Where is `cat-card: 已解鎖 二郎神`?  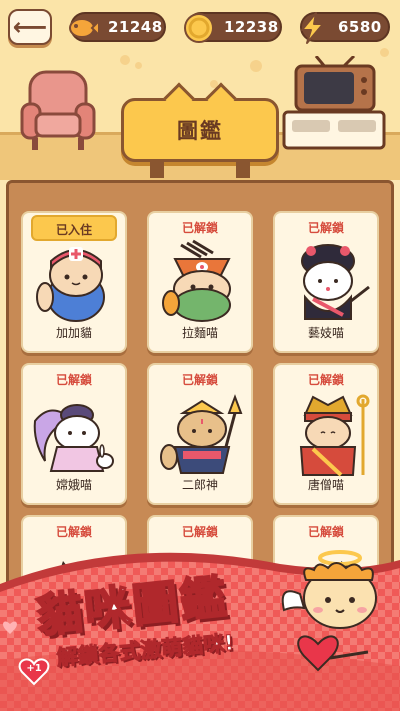 cat-card: 已解鎖 二郎神 is located at coordinates (200, 434).